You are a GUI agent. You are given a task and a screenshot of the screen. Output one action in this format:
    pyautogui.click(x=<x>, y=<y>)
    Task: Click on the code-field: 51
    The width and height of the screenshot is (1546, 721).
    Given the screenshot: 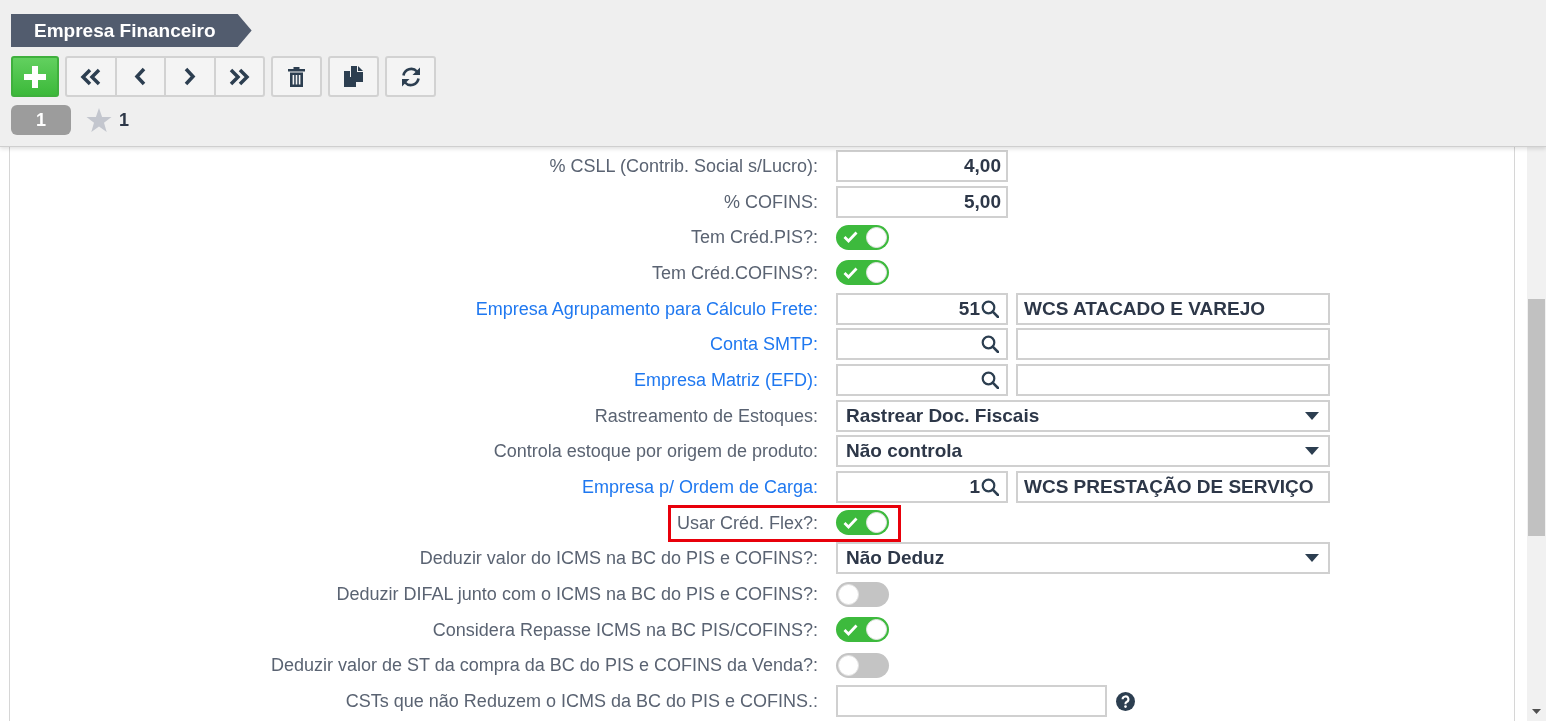 What is the action you would take?
    pyautogui.click(x=922, y=308)
    